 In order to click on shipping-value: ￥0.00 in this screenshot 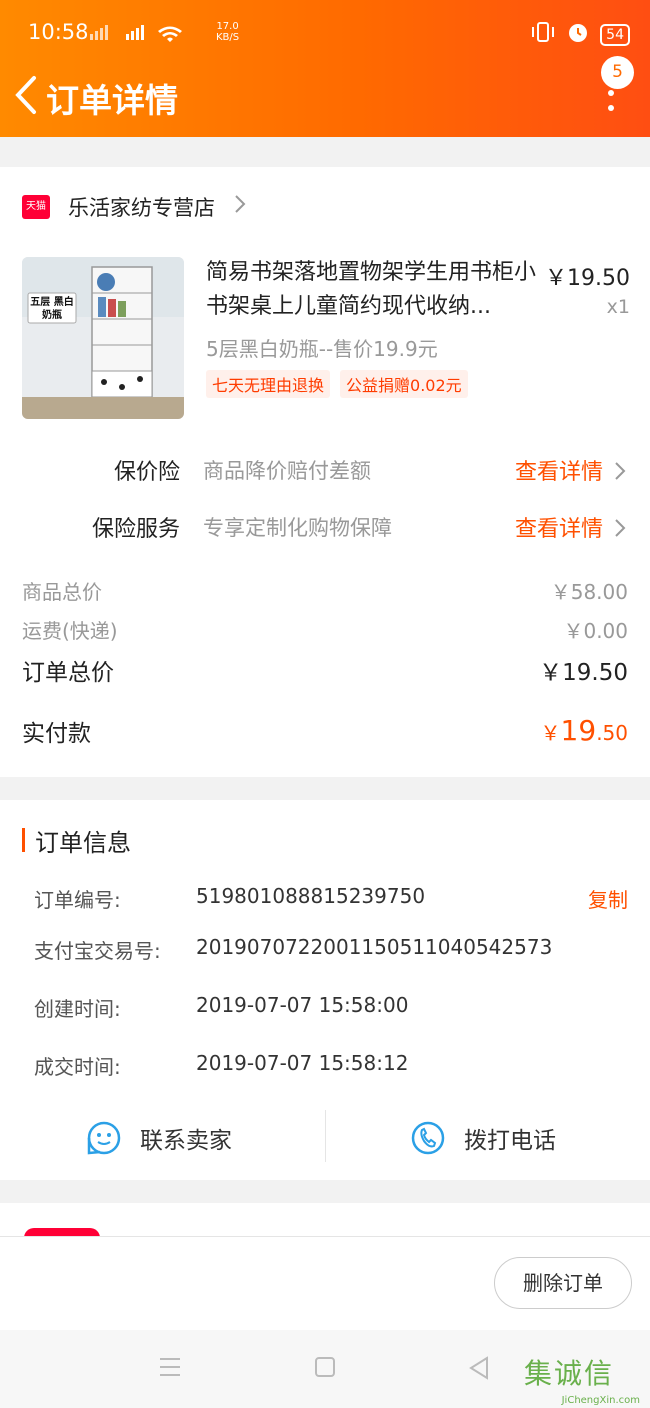, I will do `click(595, 631)`.